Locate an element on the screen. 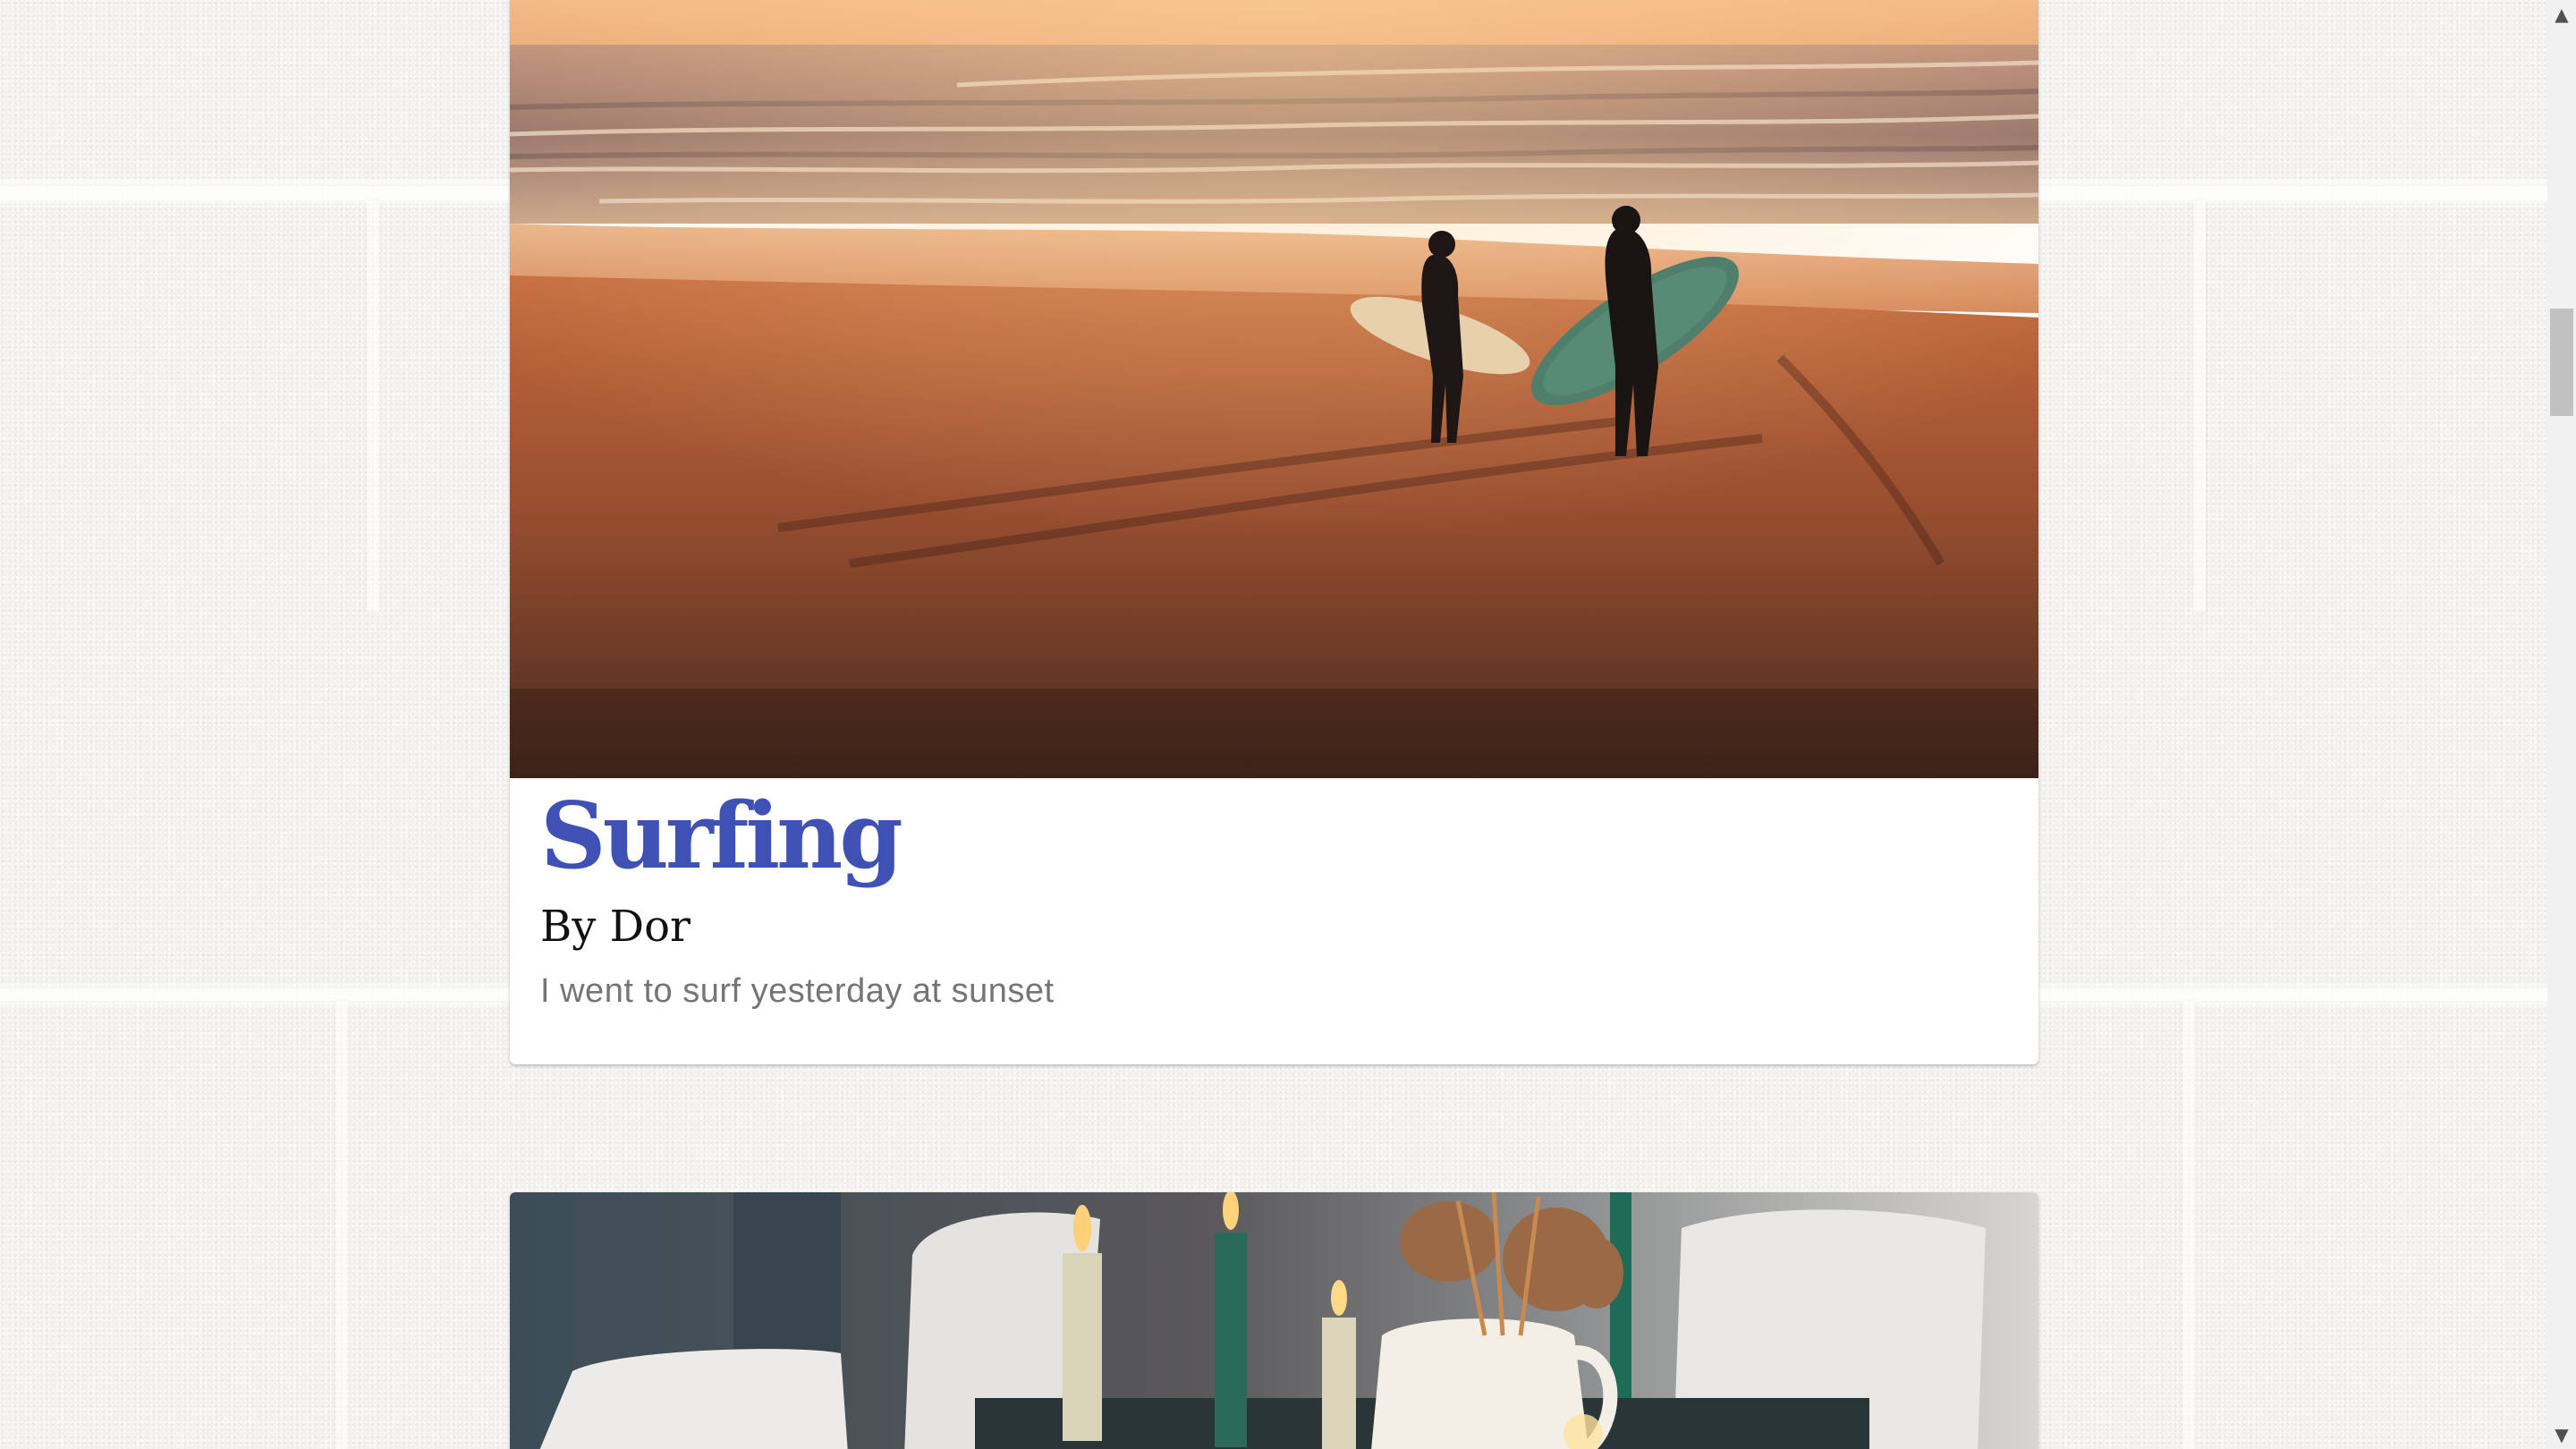 The width and height of the screenshot is (2576, 1449). candlelit-table-photo is located at coordinates (1274, 1320).